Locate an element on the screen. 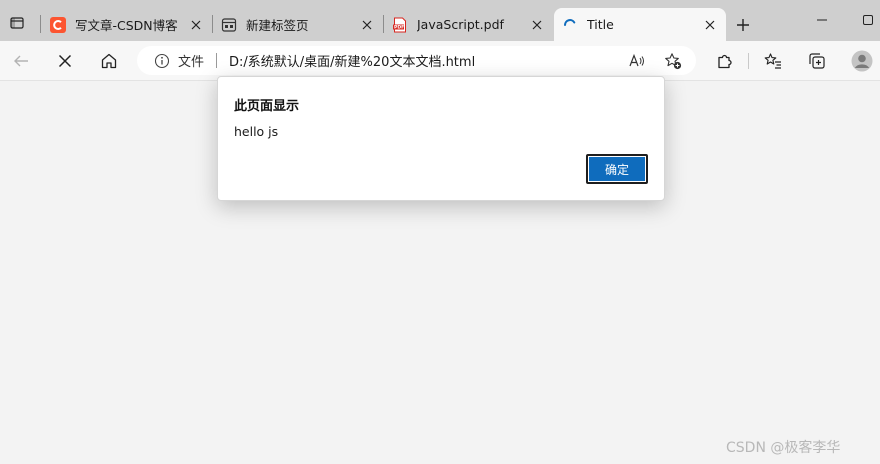  collections-button is located at coordinates (817, 61).